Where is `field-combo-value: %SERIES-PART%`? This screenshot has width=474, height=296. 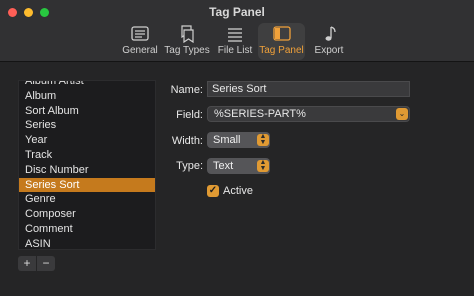 field-combo-value: %SERIES-PART% is located at coordinates (260, 114).